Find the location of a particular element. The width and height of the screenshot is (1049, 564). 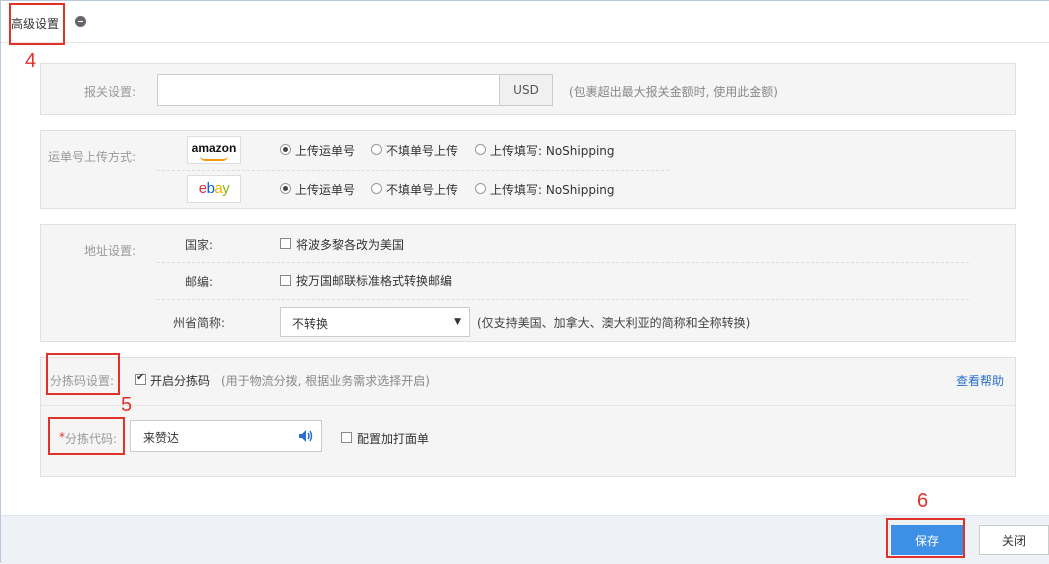

print-config-checkbox is located at coordinates (346, 437).